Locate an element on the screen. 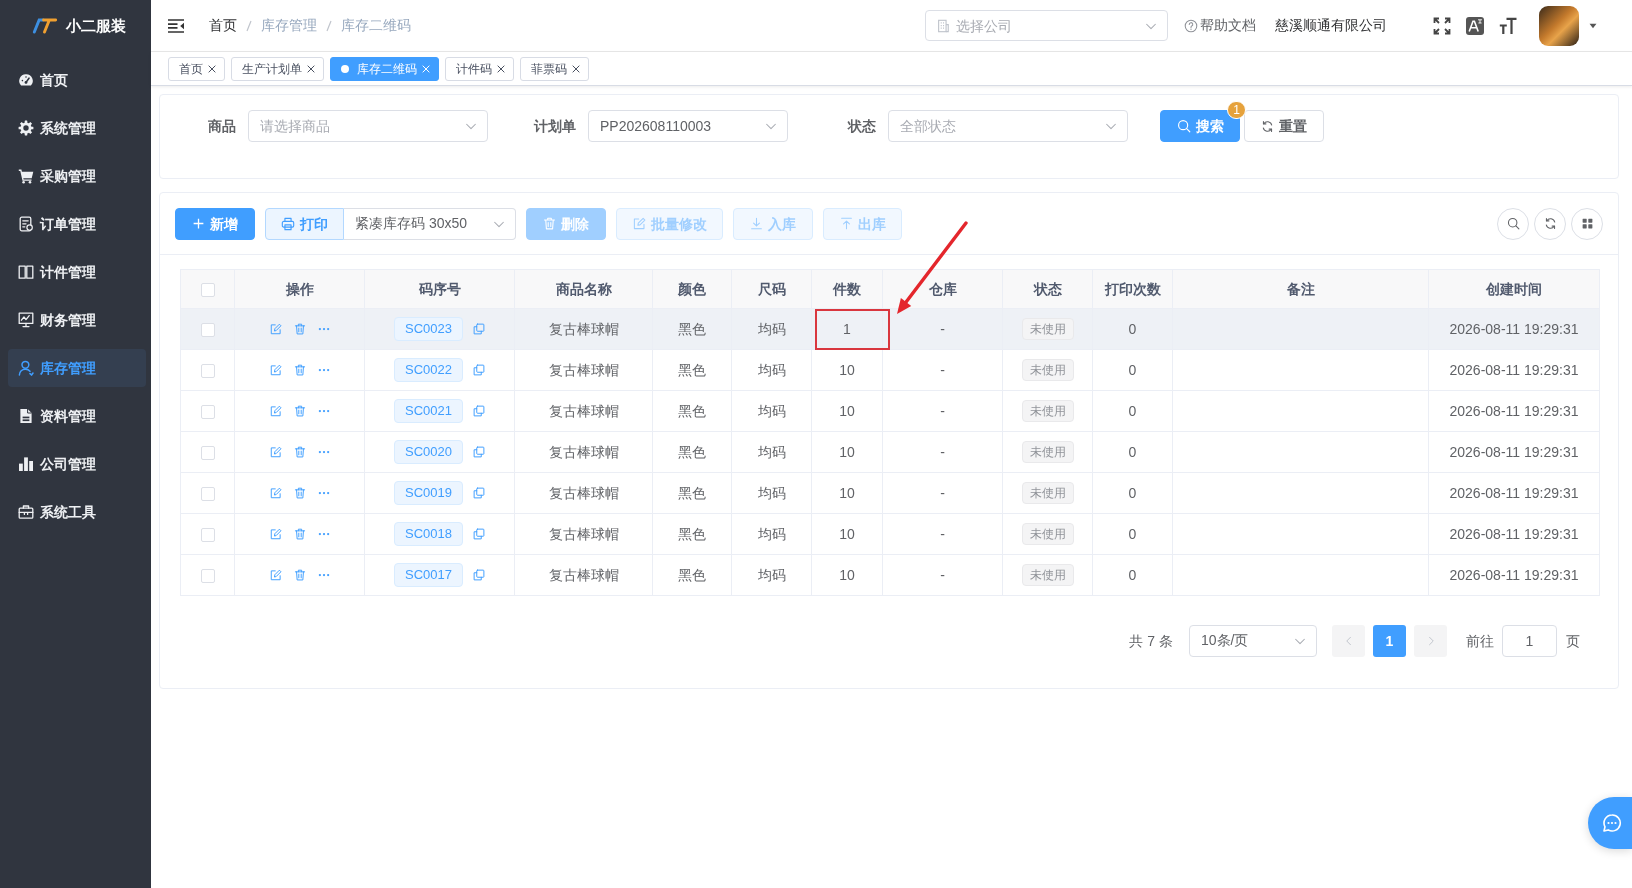 Image resolution: width=1632 pixels, height=888 pixels. table-row: SC0018 复古棒球帽 黑色 均码 10 - 未使用 0 2026-08-11 19:29:31 is located at coordinates (890, 534).